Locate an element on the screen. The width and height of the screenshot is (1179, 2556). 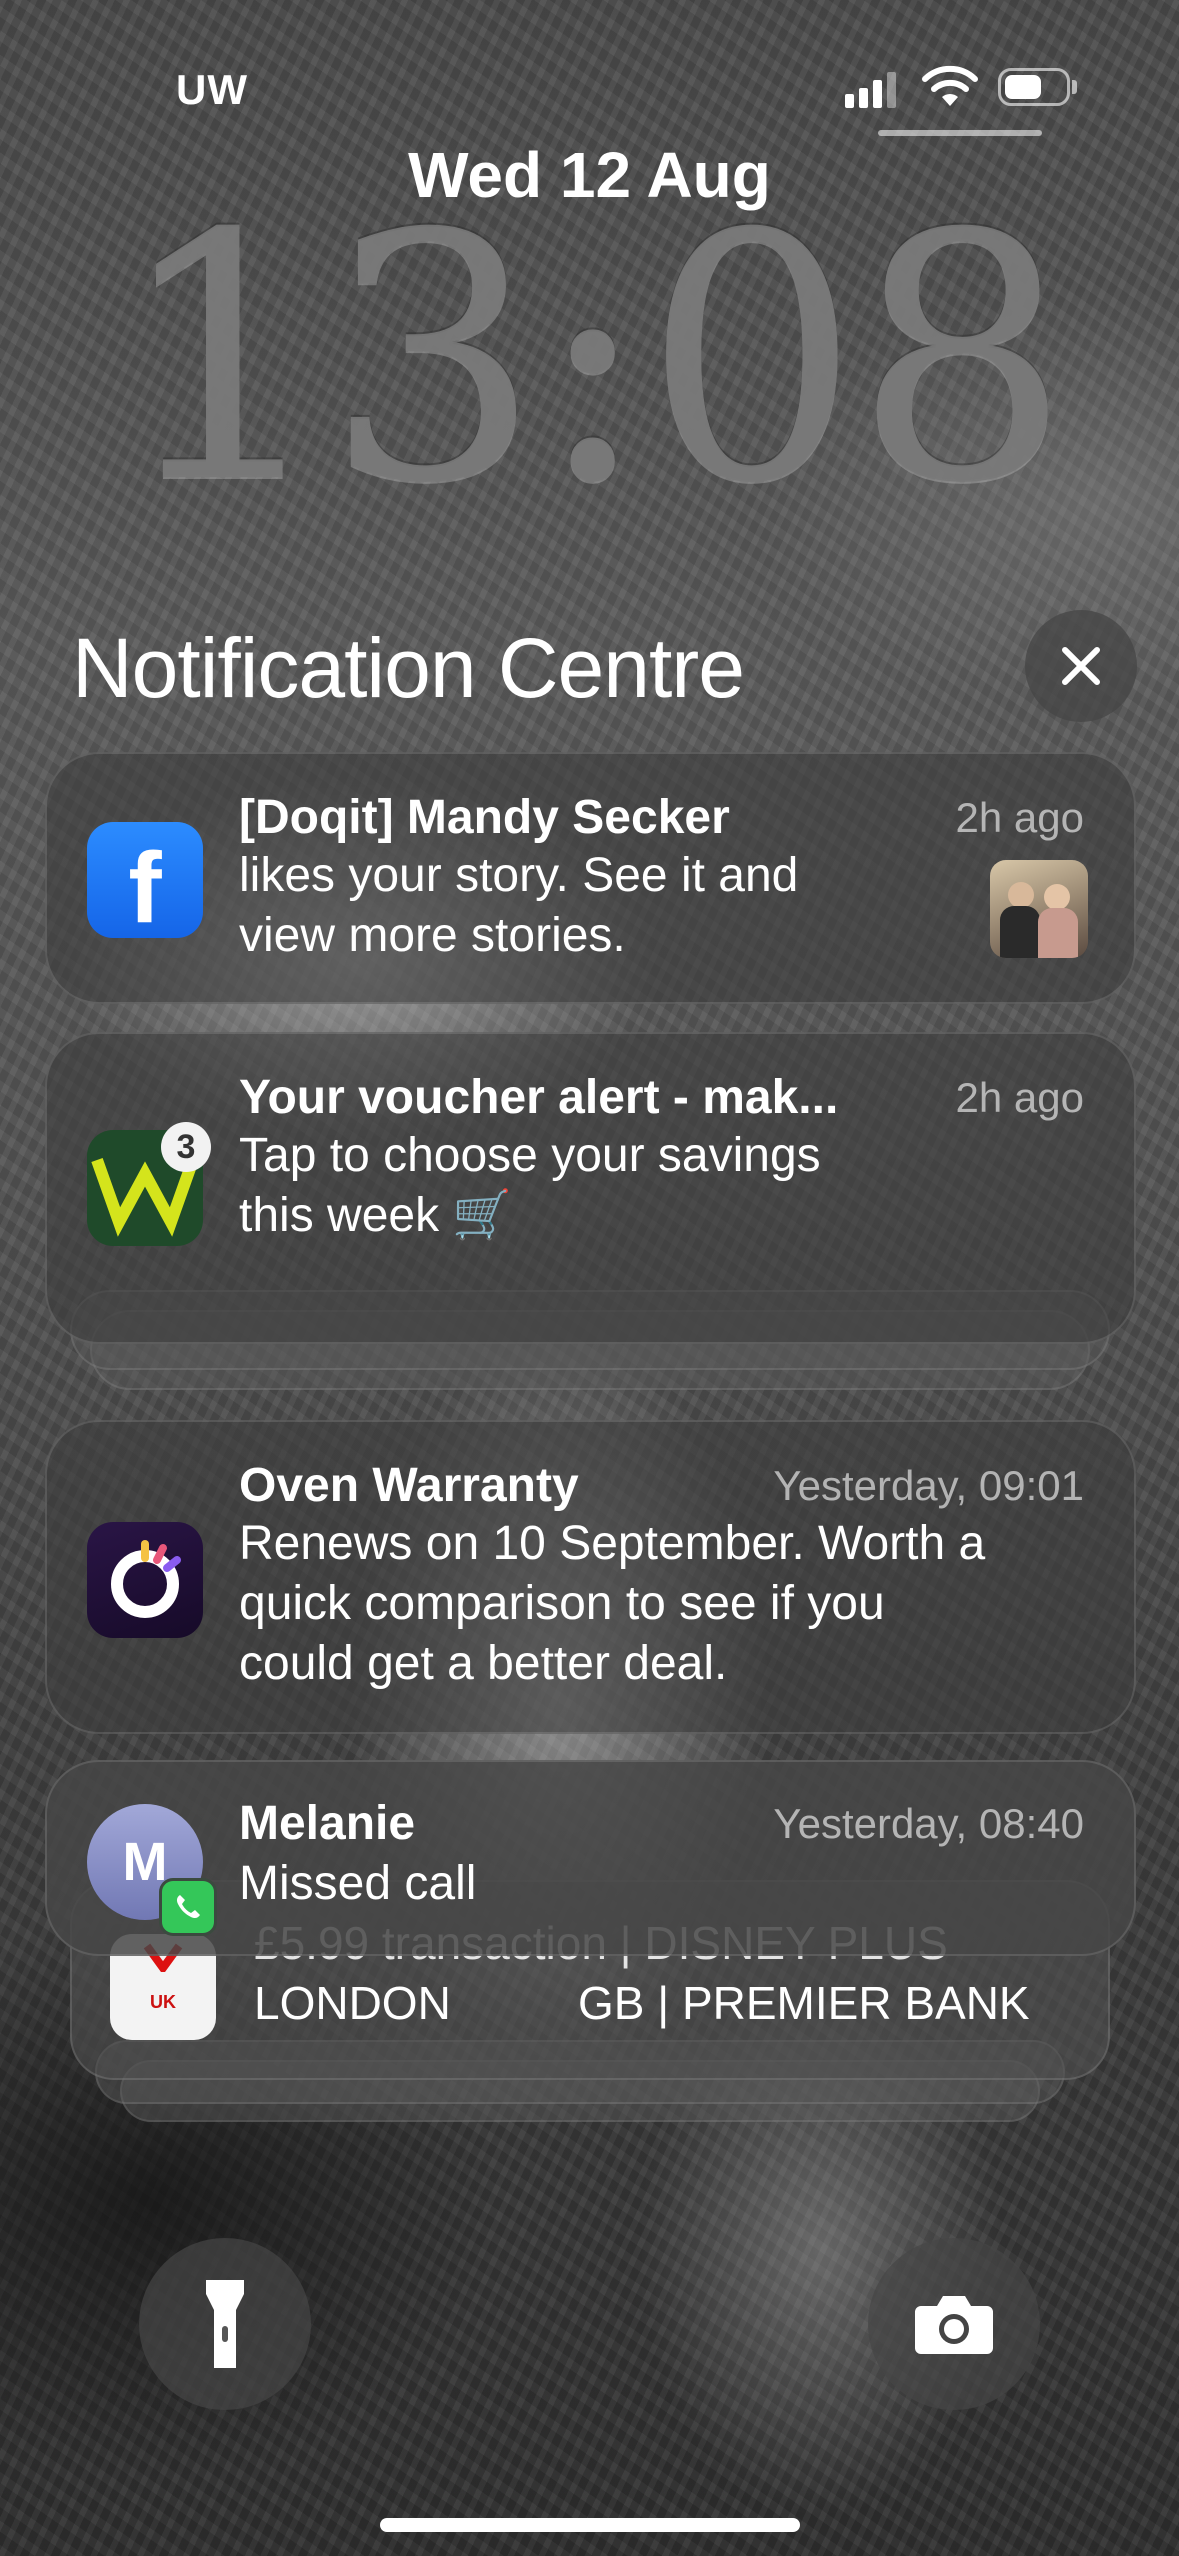
wifi-icon is located at coordinates (950, 85).